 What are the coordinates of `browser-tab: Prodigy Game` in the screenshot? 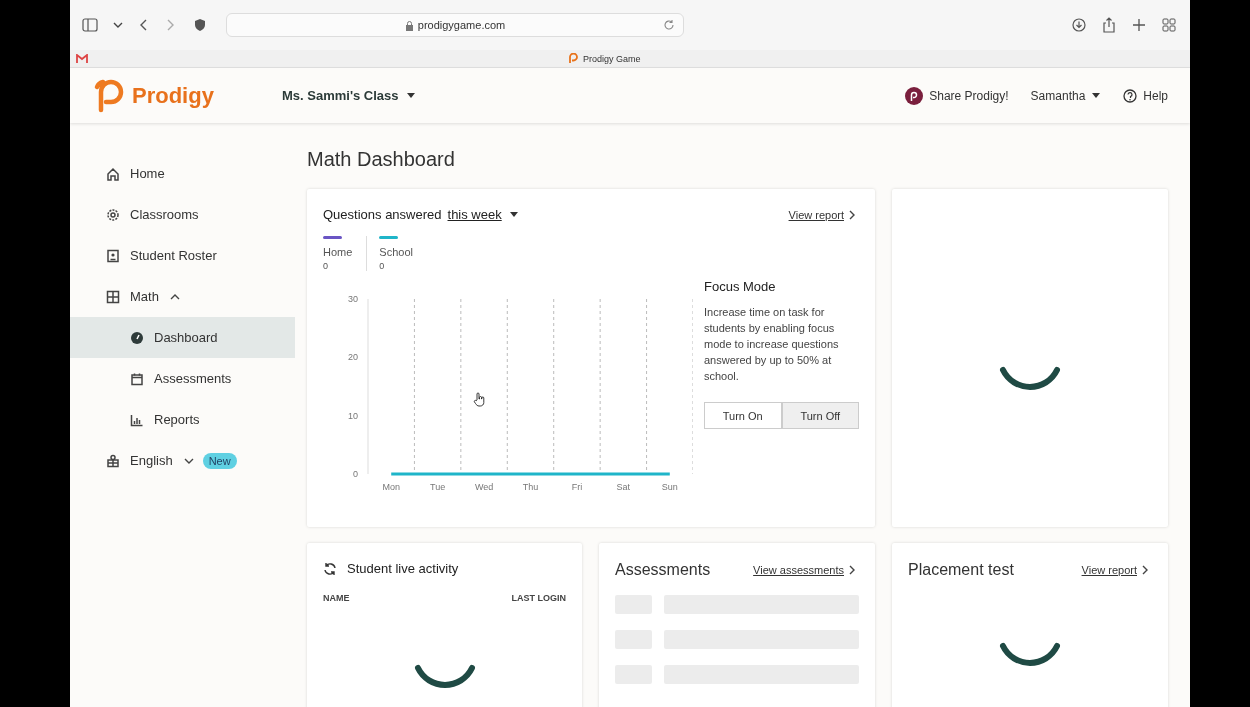 It's located at (604, 58).